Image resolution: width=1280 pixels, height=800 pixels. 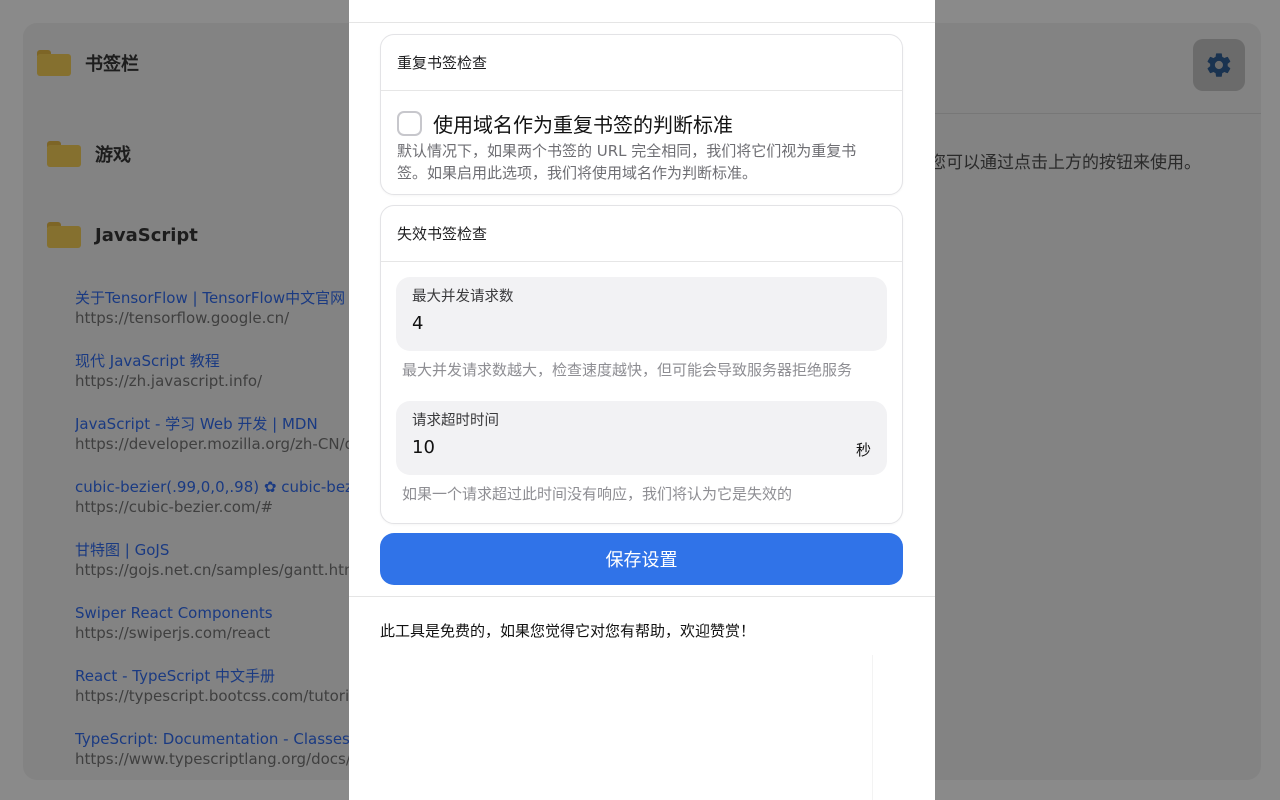 I want to click on folder-games: 游戏, so click(x=89, y=154).